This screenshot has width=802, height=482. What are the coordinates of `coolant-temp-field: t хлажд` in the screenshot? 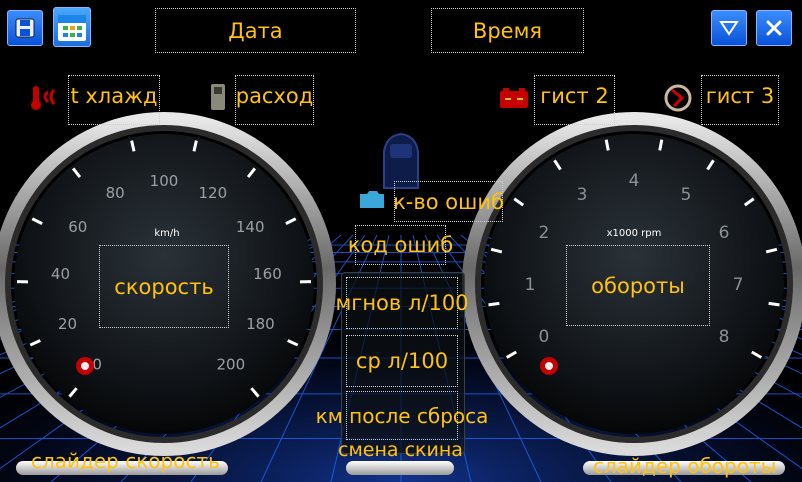 It's located at (114, 100).